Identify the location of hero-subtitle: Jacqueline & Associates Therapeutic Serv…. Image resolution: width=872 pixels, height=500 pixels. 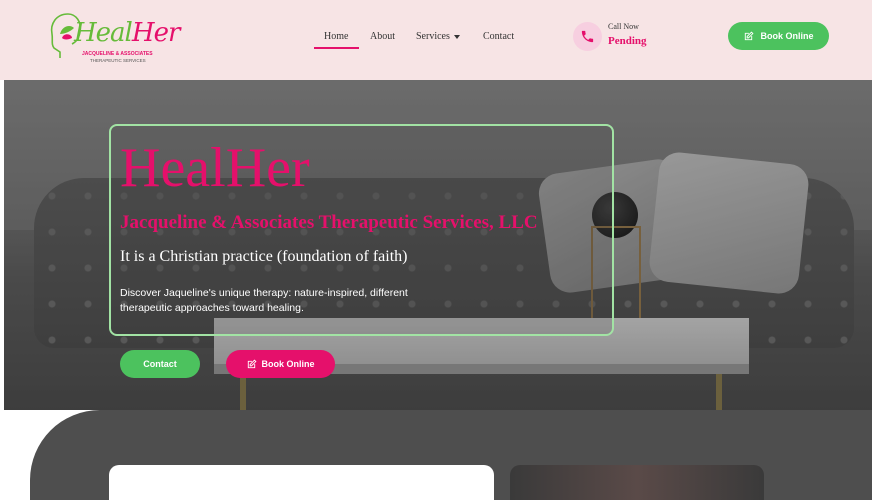
(329, 222).